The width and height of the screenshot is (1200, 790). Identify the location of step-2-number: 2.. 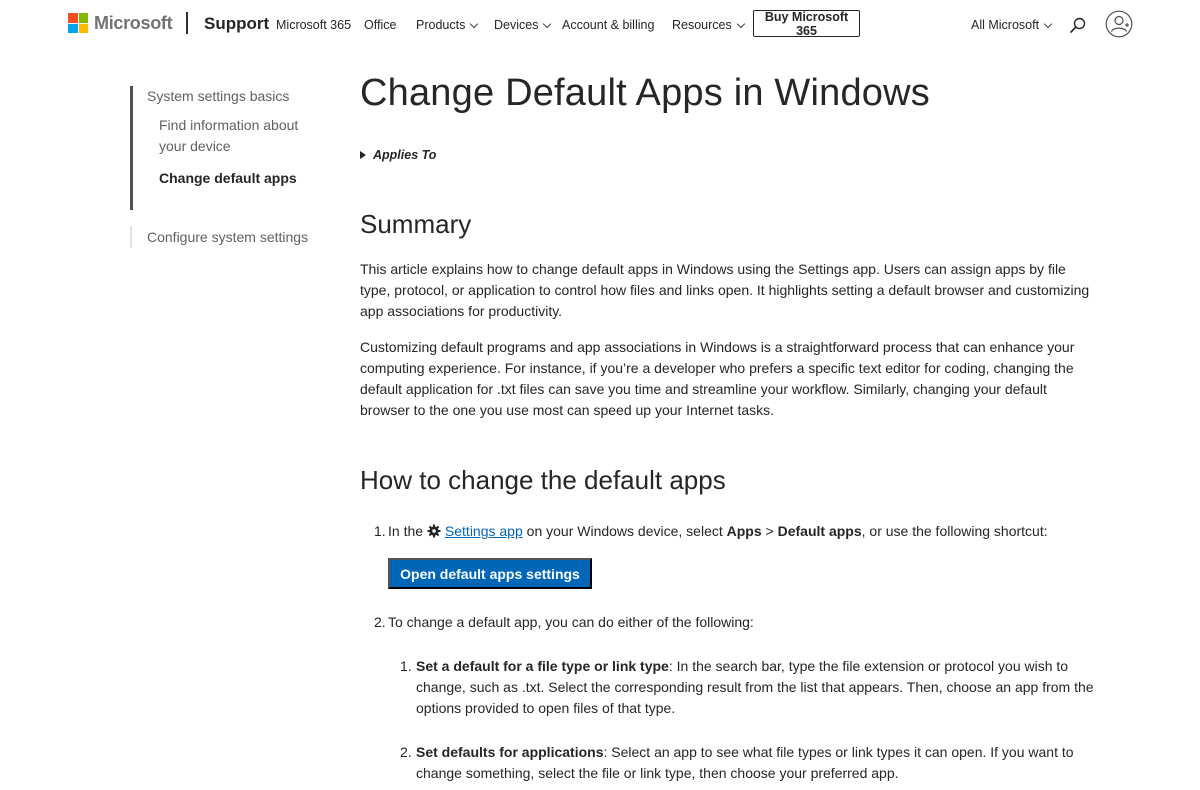
(380, 622).